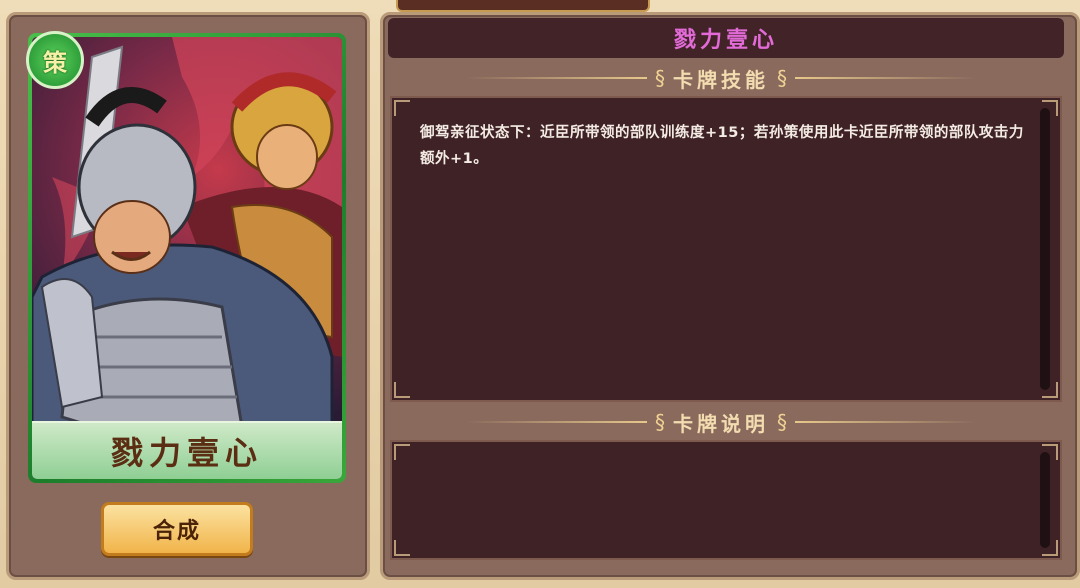  Describe the element at coordinates (1045, 249) in the screenshot. I see `skill-scrollbar` at that location.